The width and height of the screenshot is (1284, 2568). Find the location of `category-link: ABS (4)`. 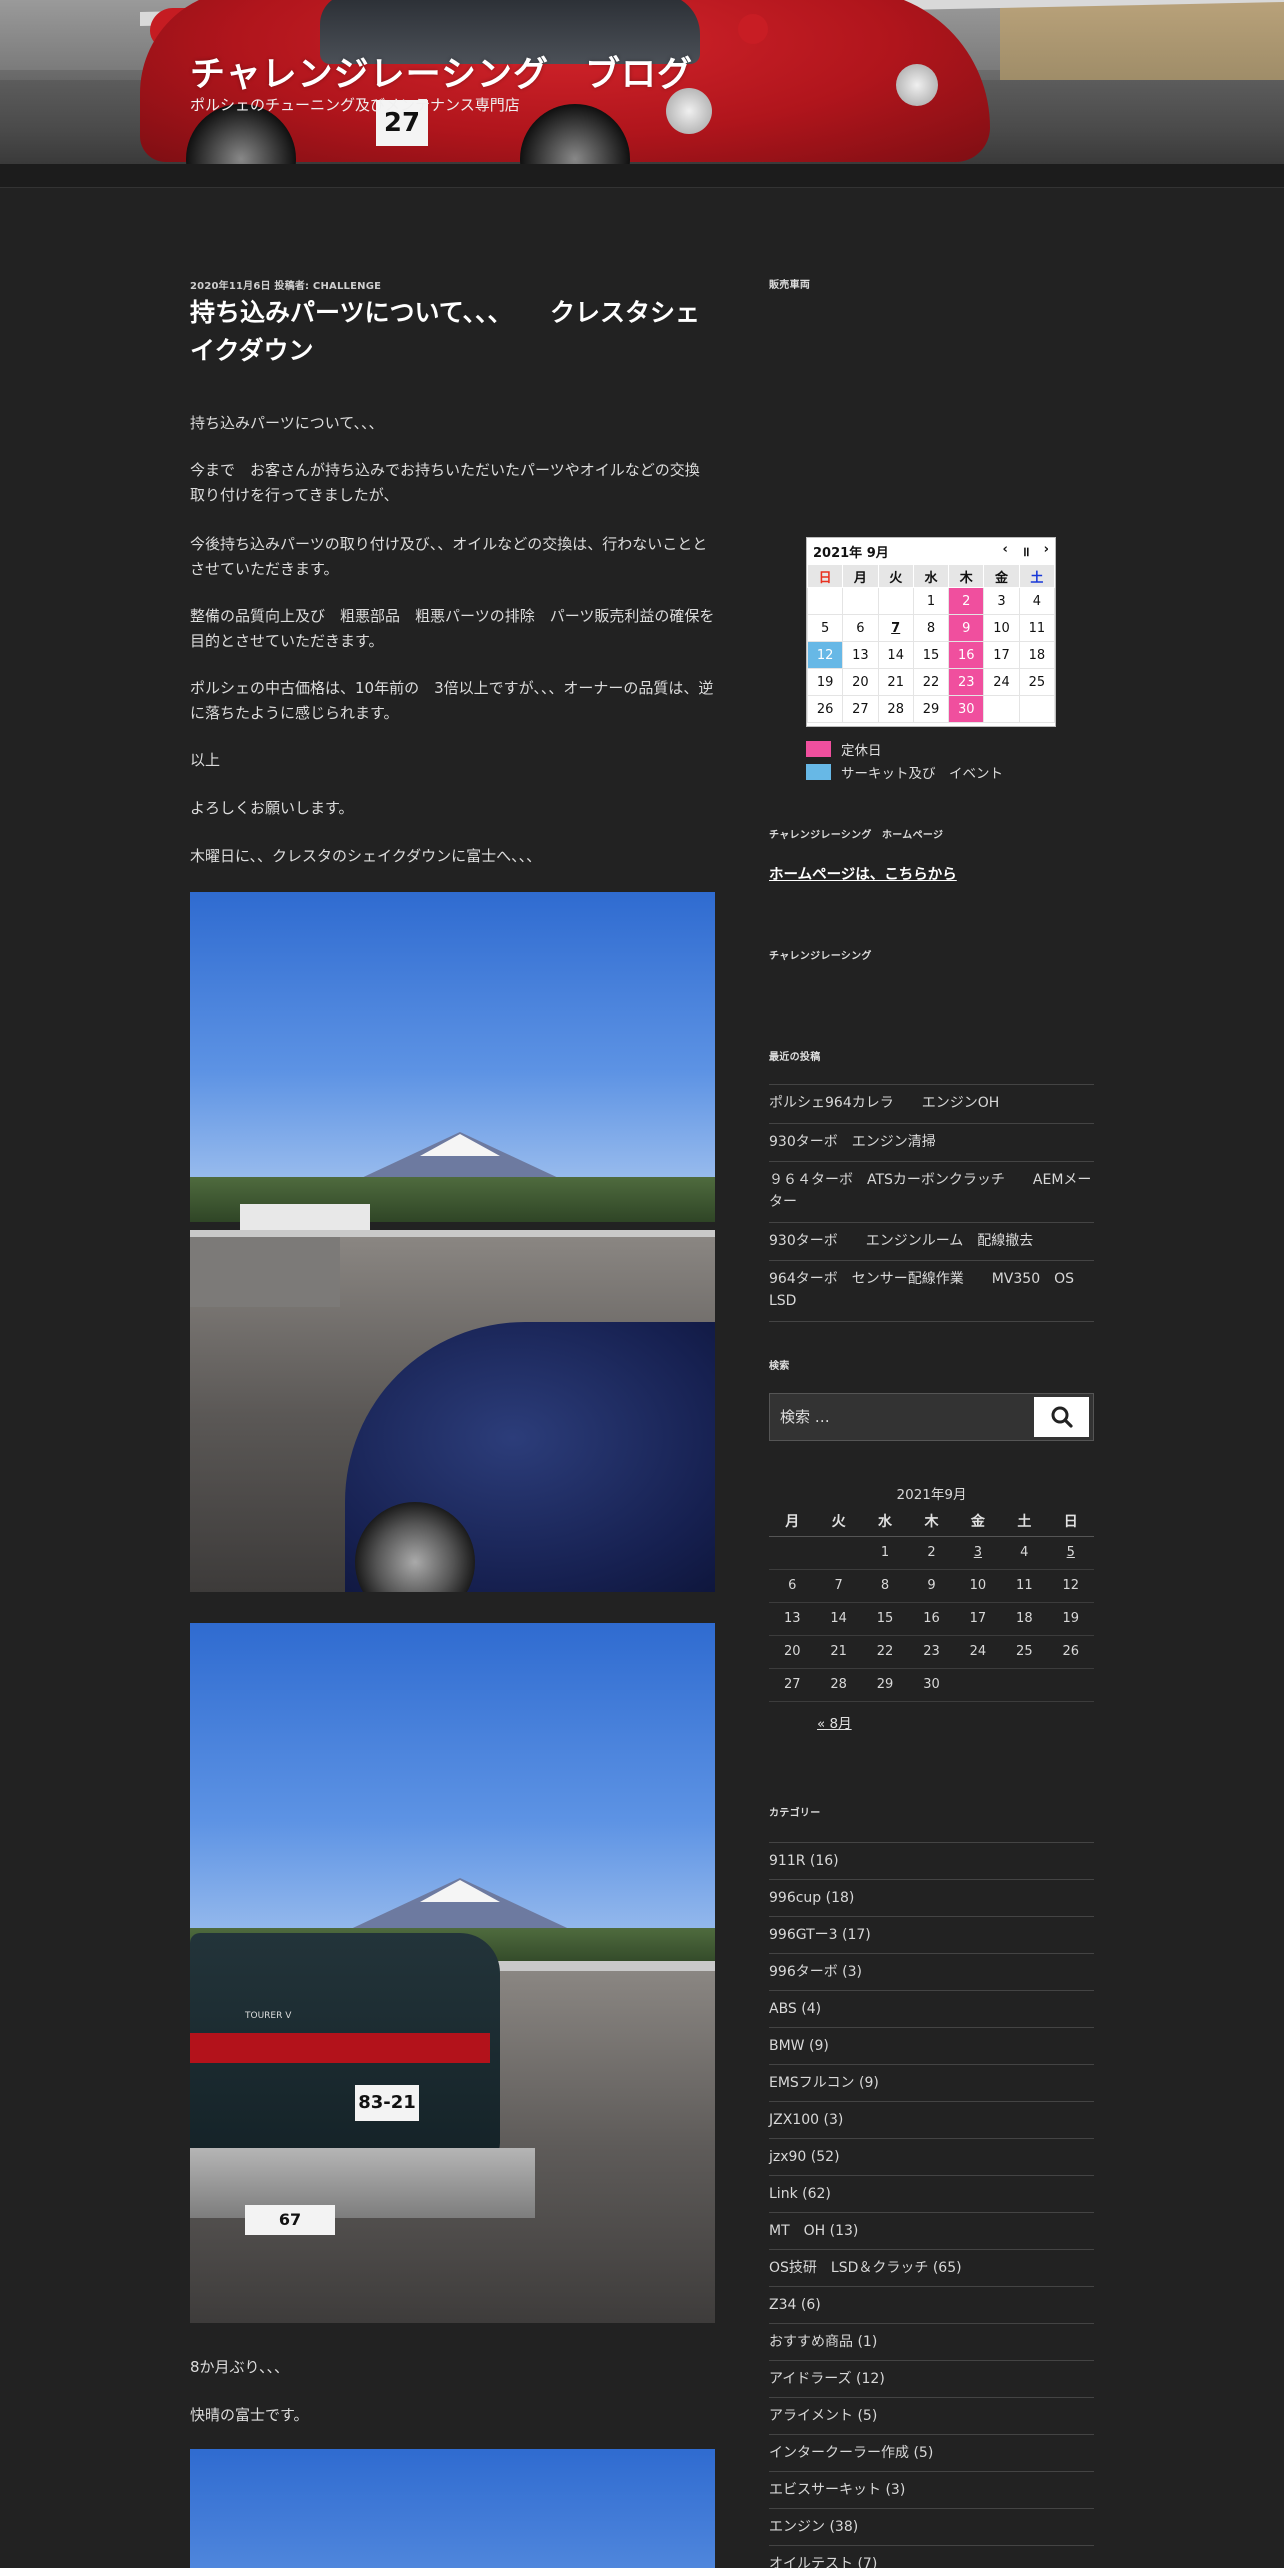

category-link: ABS (4) is located at coordinates (931, 2009).